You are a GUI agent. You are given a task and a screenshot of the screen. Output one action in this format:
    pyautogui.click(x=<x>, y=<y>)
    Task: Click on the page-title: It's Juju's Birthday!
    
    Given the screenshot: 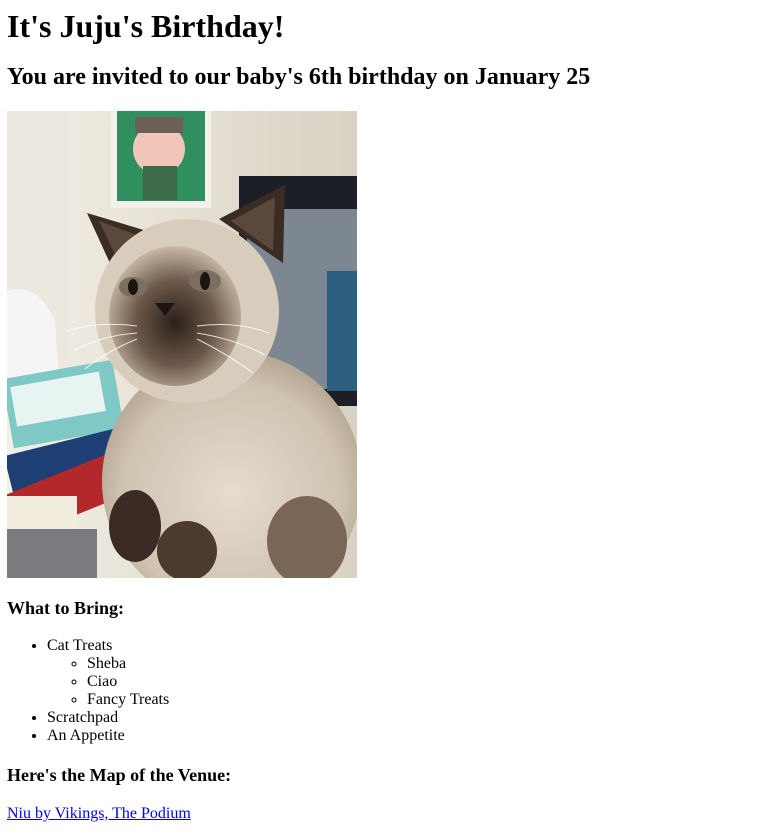 What is the action you would take?
    pyautogui.click(x=146, y=26)
    